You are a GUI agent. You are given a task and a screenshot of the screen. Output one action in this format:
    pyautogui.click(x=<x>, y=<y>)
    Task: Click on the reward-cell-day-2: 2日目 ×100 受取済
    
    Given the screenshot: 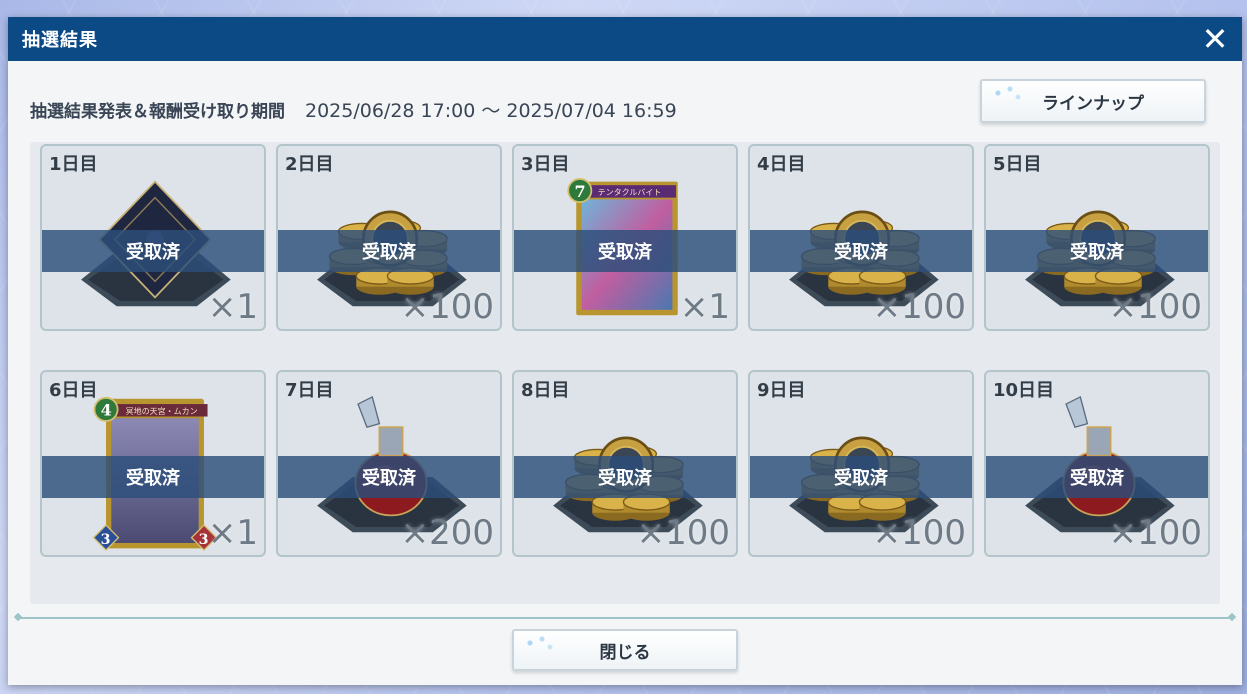 What is the action you would take?
    pyautogui.click(x=389, y=237)
    